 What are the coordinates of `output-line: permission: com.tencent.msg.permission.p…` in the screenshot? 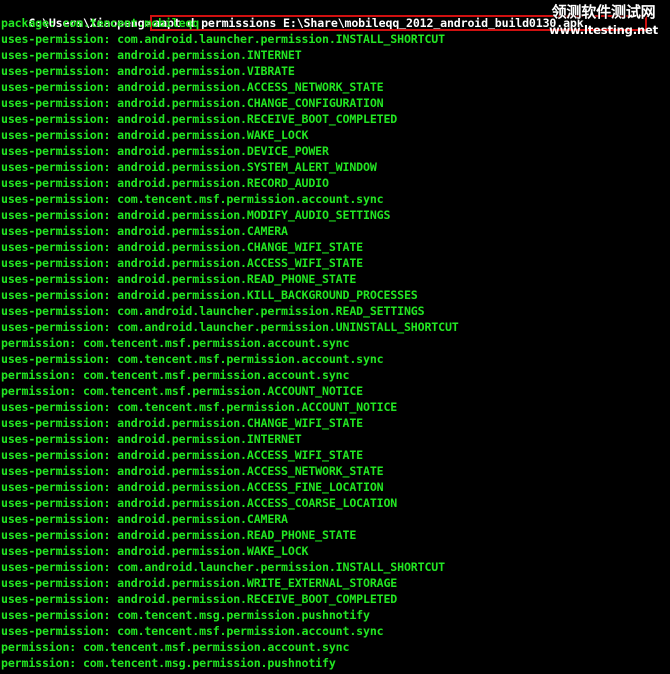 It's located at (168, 663).